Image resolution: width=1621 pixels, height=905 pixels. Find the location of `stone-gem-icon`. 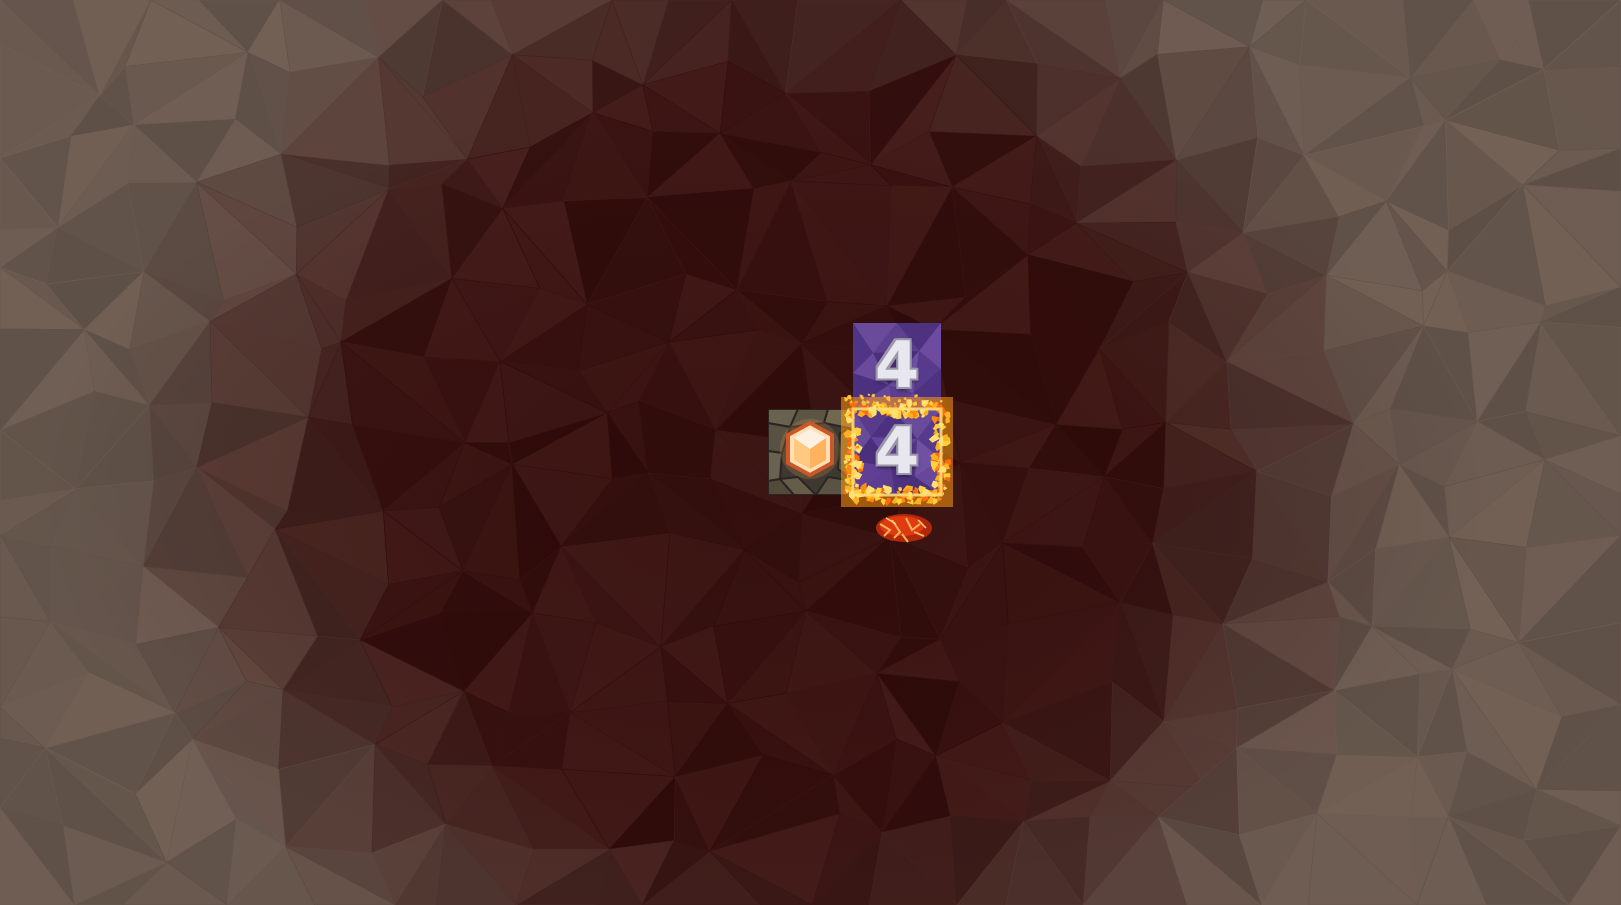

stone-gem-icon is located at coordinates (811, 452).